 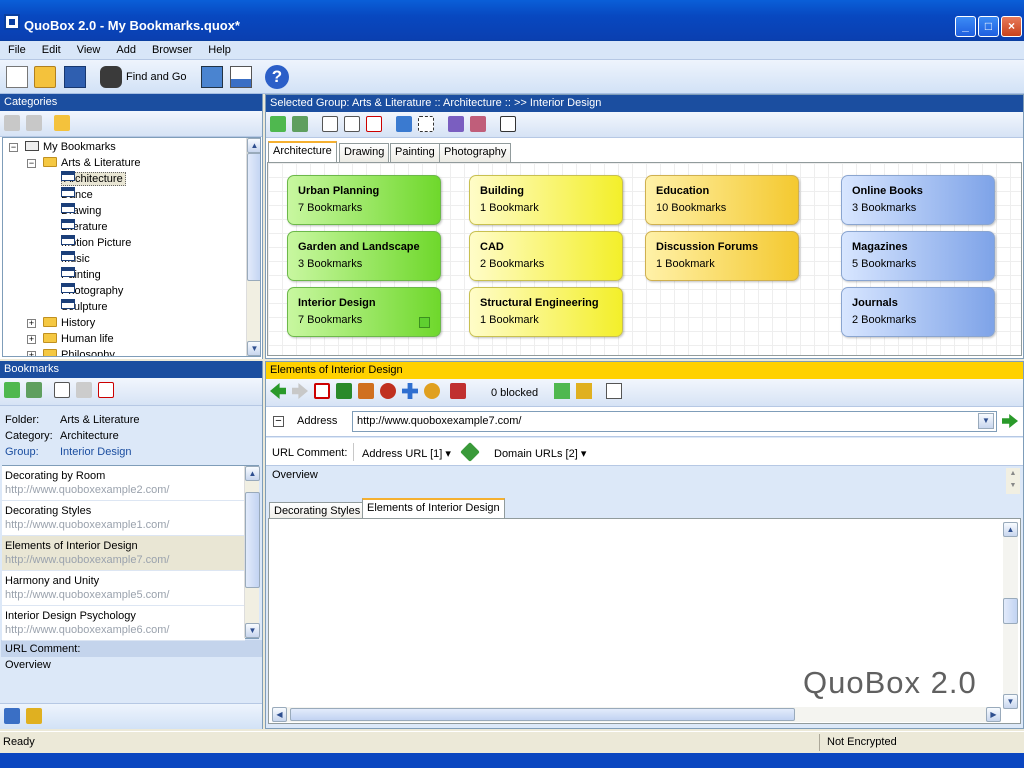 What do you see at coordinates (475, 152) in the screenshot?
I see `tab-photography: Photography` at bounding box center [475, 152].